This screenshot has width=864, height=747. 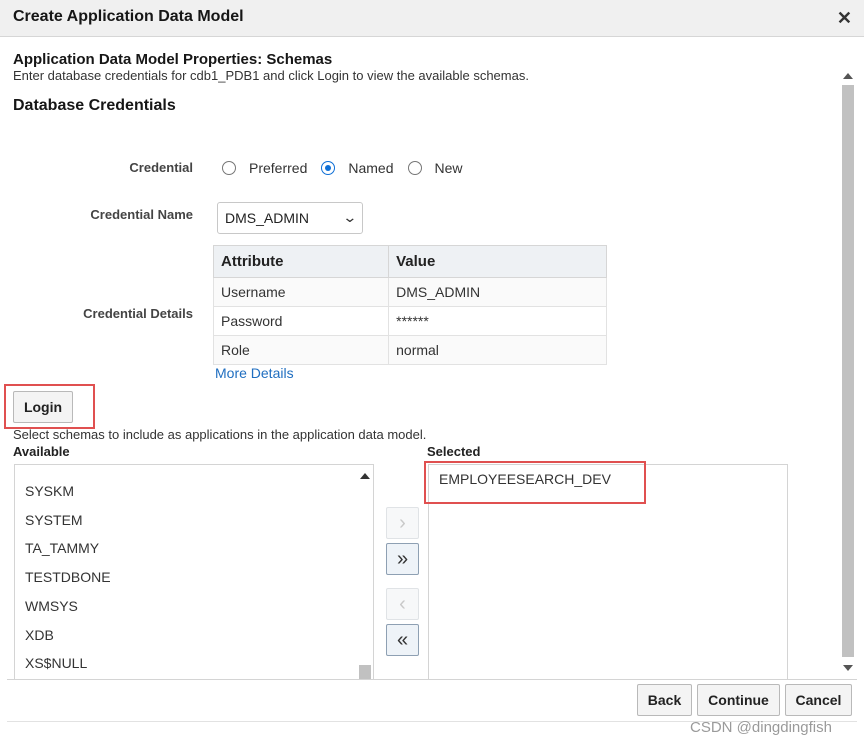 I want to click on list-item: XS$NULL, so click(x=56, y=663).